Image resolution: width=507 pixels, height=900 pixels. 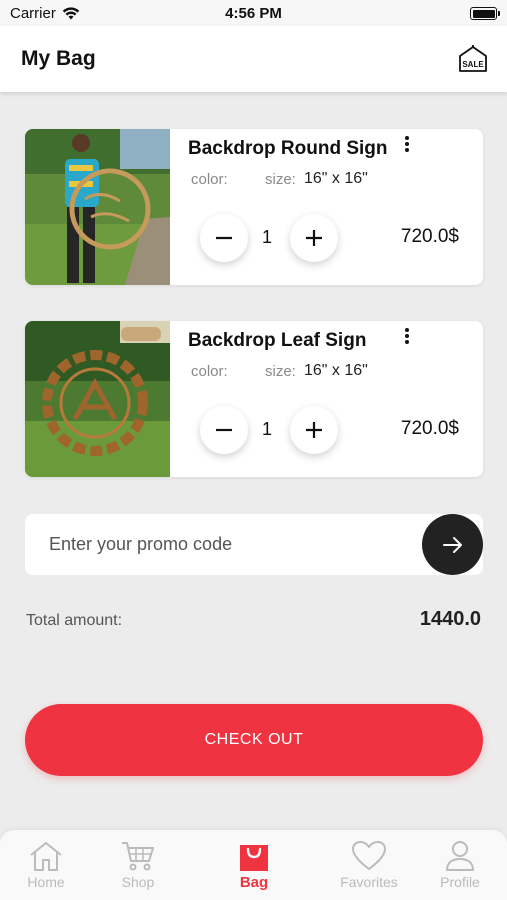 I want to click on bag-icon, so click(x=254, y=858).